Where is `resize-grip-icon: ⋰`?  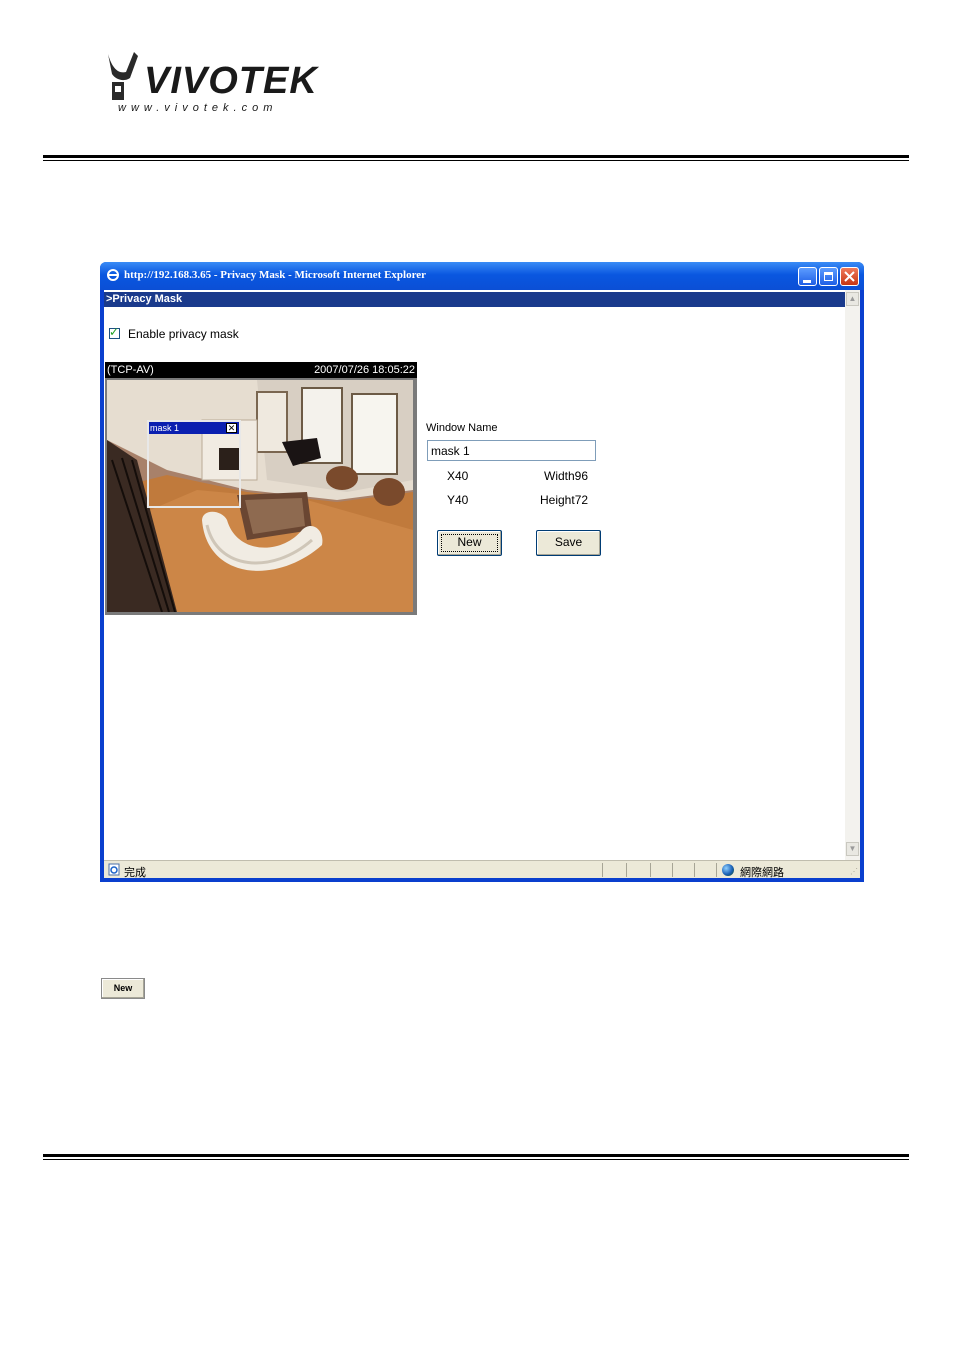 resize-grip-icon: ⋰ is located at coordinates (854, 871).